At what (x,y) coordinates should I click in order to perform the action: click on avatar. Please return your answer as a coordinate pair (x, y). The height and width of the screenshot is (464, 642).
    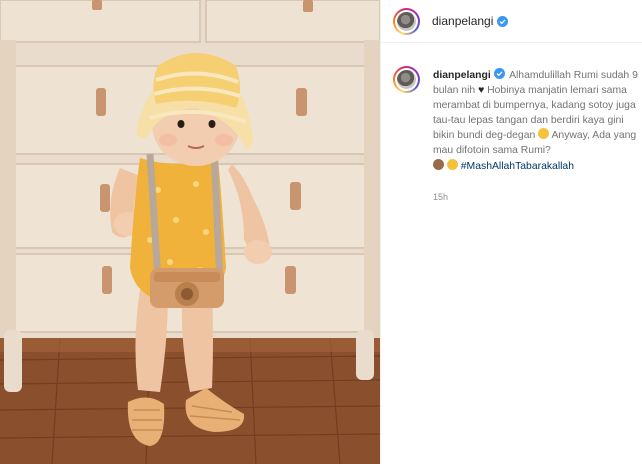
    Looking at the image, I should click on (406, 21).